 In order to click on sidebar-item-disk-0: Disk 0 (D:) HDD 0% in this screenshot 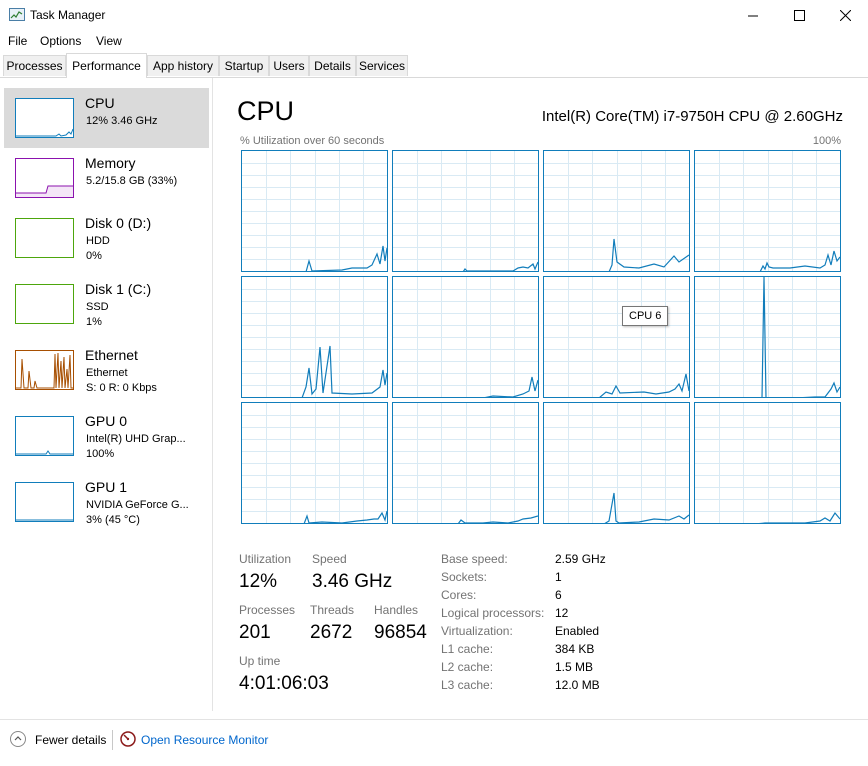, I will do `click(106, 238)`.